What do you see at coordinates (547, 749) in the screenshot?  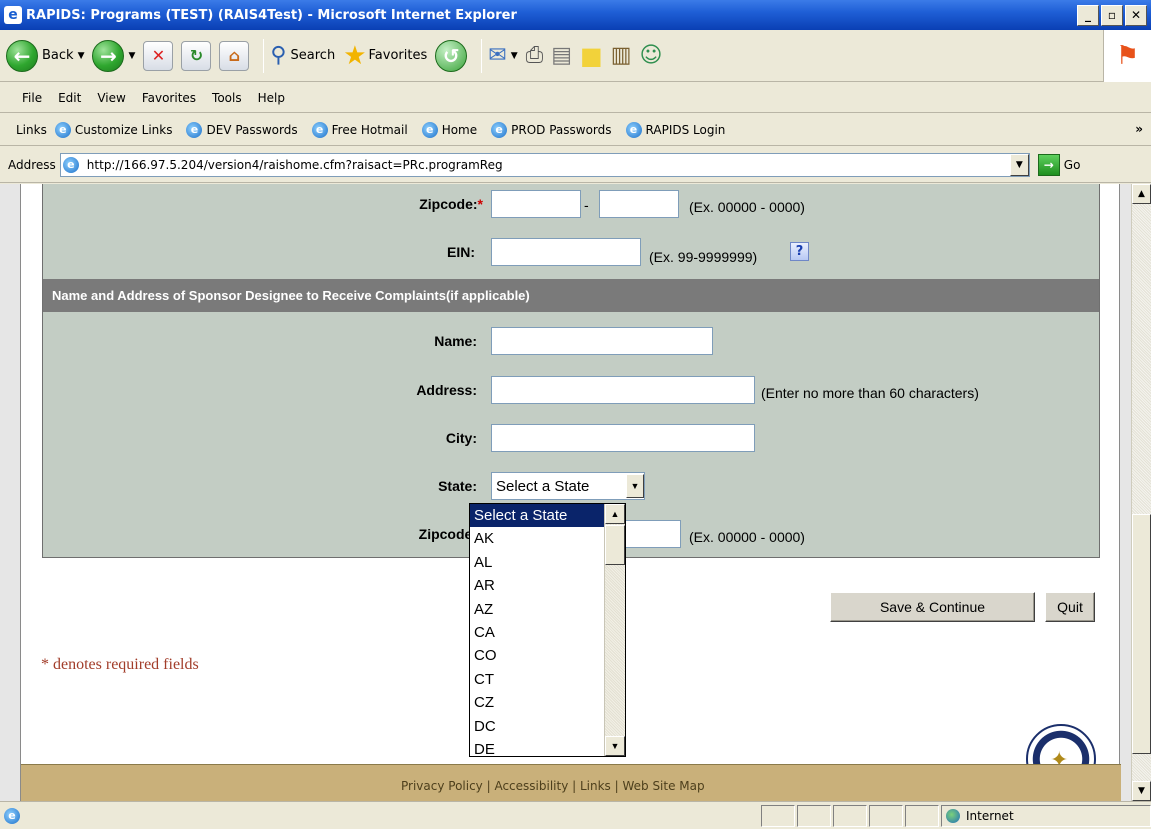 I see `state-option: DE` at bounding box center [547, 749].